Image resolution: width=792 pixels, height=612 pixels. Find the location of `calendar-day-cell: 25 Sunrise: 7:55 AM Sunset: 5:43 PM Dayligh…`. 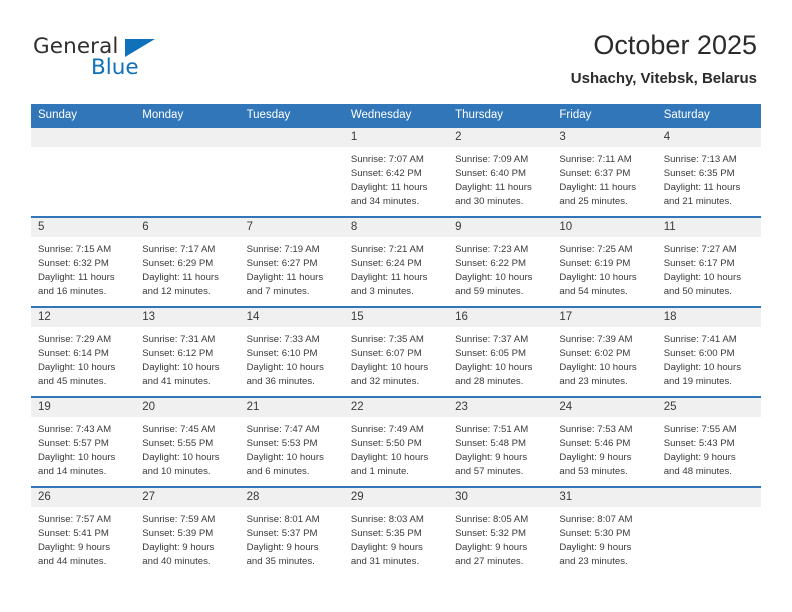

calendar-day-cell: 25 Sunrise: 7:55 AM Sunset: 5:43 PM Dayligh… is located at coordinates (708, 441).